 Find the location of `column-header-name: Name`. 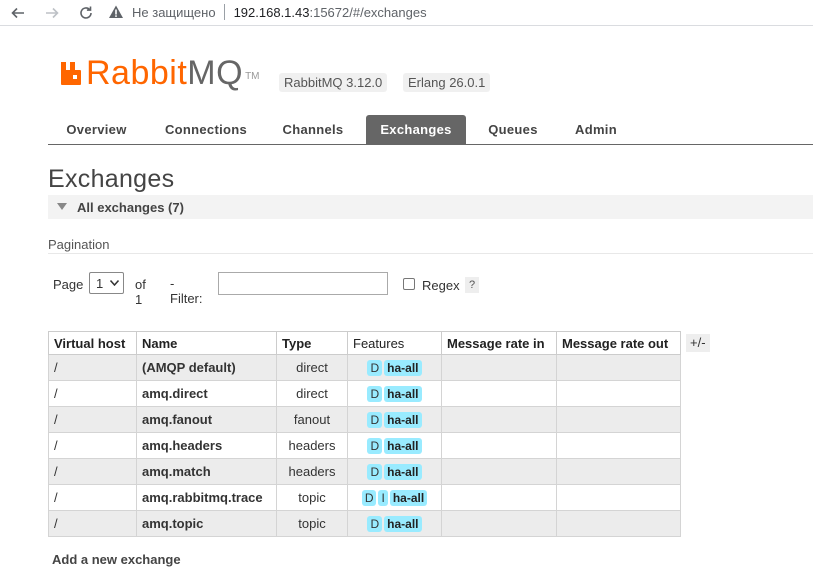

column-header-name: Name is located at coordinates (206, 343).